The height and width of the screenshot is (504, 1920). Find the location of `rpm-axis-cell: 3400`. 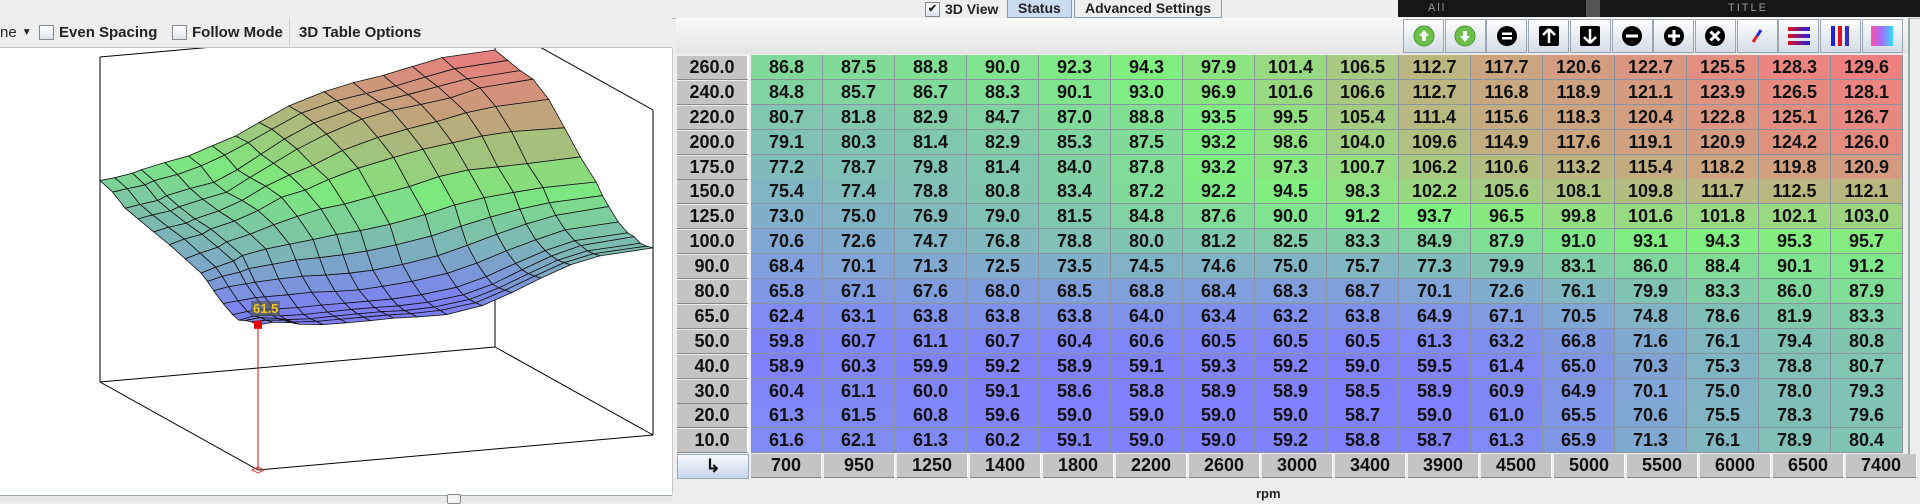

rpm-axis-cell: 3400 is located at coordinates (1370, 466).